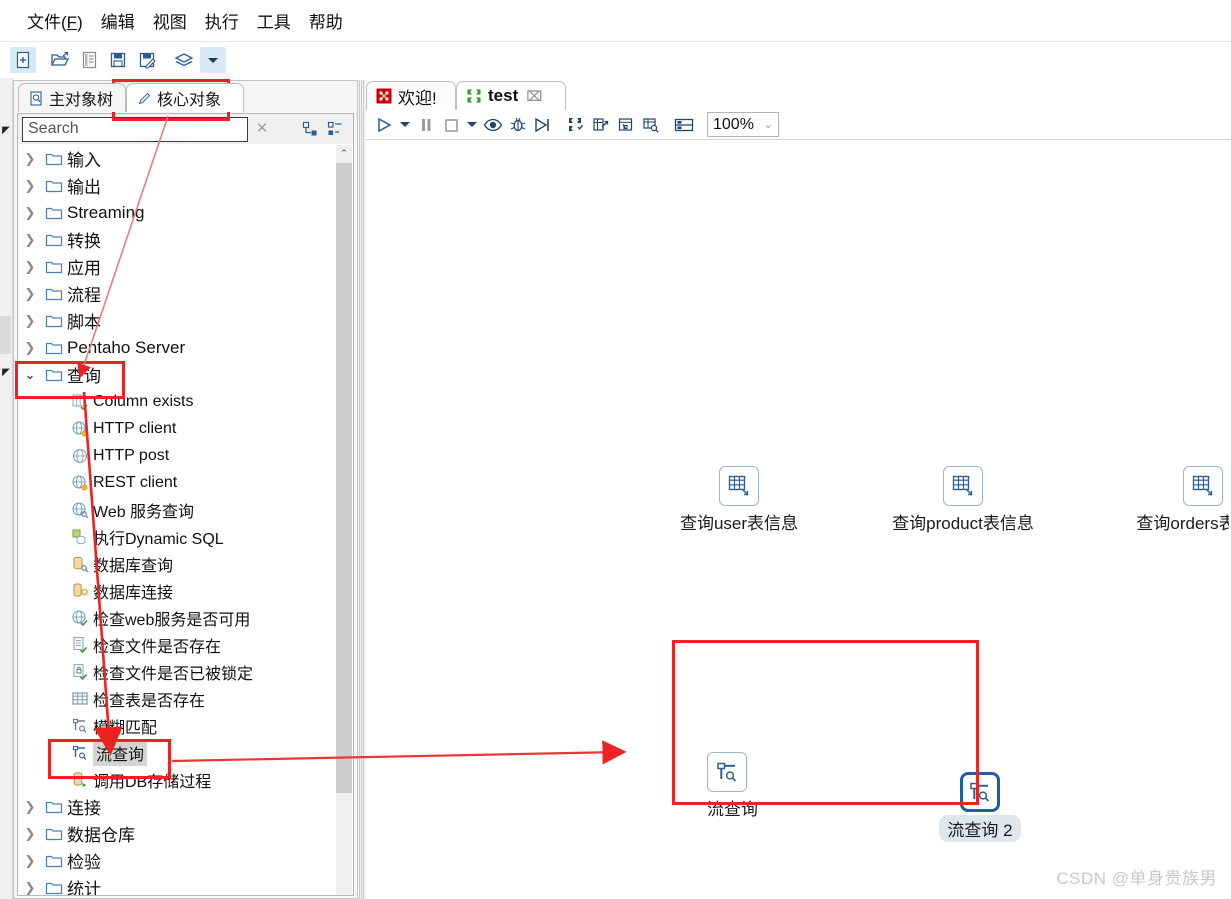  I want to click on rail-collapse-arrow-top: ◤, so click(6, 131).